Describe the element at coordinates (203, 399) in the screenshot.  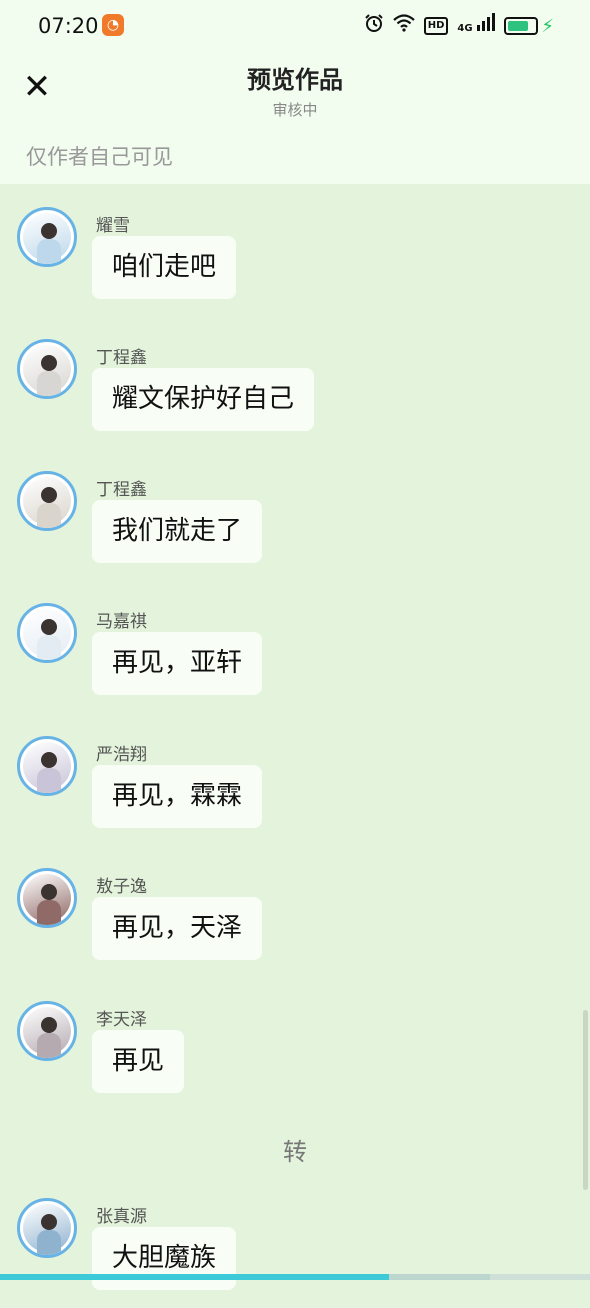
I see `message-bubble: 耀文保护好自己` at that location.